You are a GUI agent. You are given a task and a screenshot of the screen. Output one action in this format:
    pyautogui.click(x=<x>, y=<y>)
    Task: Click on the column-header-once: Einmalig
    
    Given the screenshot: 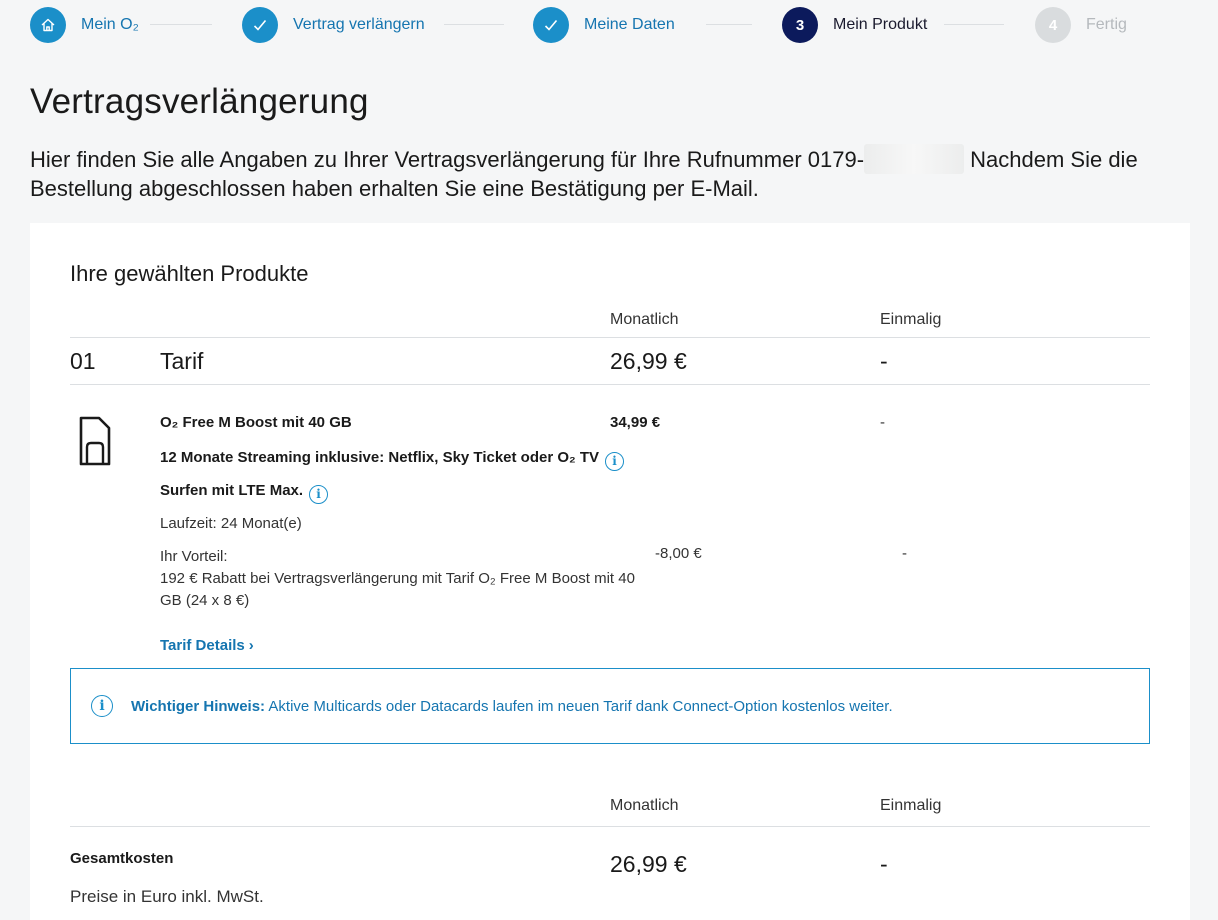 What is the action you would take?
    pyautogui.click(x=911, y=319)
    